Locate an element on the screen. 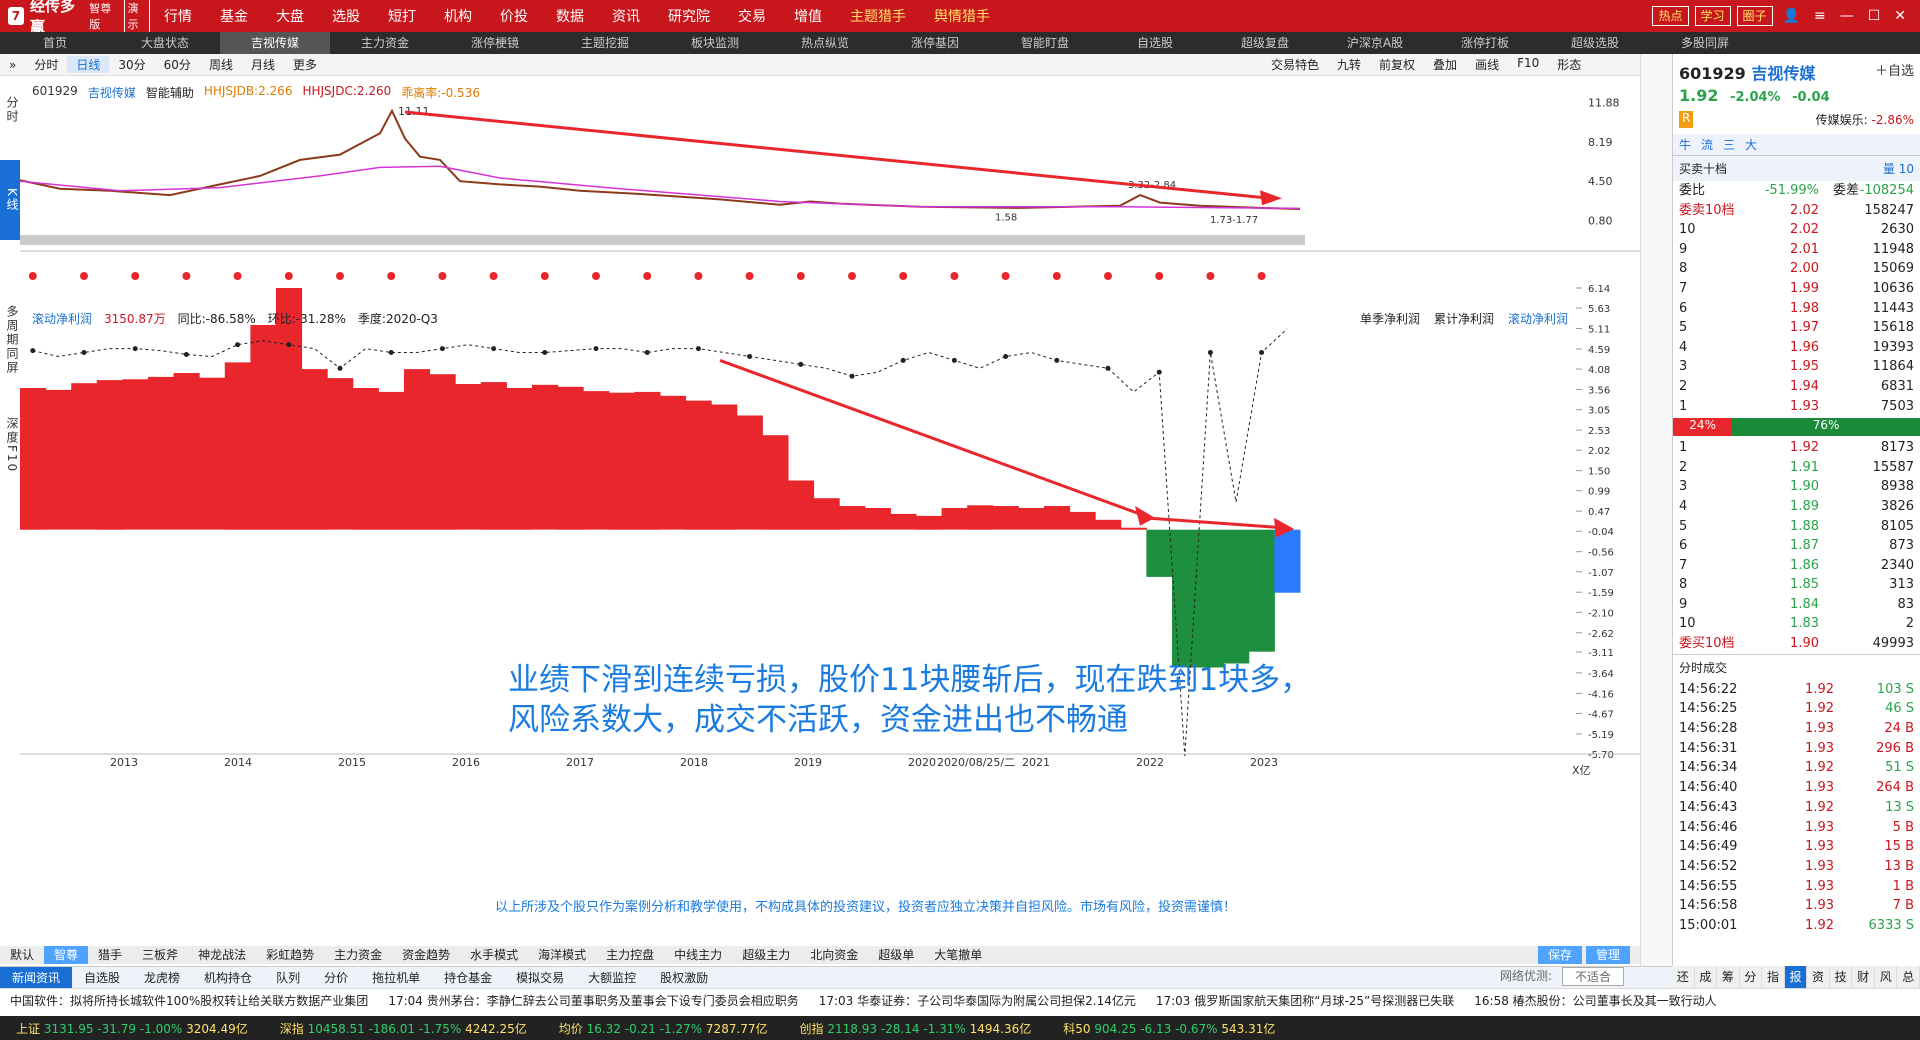 The width and height of the screenshot is (1920, 1040). left-tab-f10: 深度F10 is located at coordinates (10, 445).